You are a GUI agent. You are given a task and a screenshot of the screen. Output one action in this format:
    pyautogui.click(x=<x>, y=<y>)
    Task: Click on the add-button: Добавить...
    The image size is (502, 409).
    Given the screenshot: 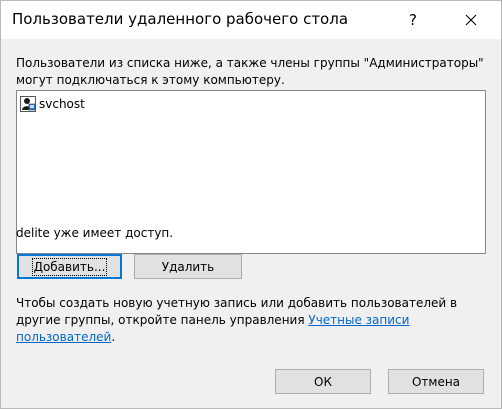 What is the action you would take?
    pyautogui.click(x=69, y=266)
    